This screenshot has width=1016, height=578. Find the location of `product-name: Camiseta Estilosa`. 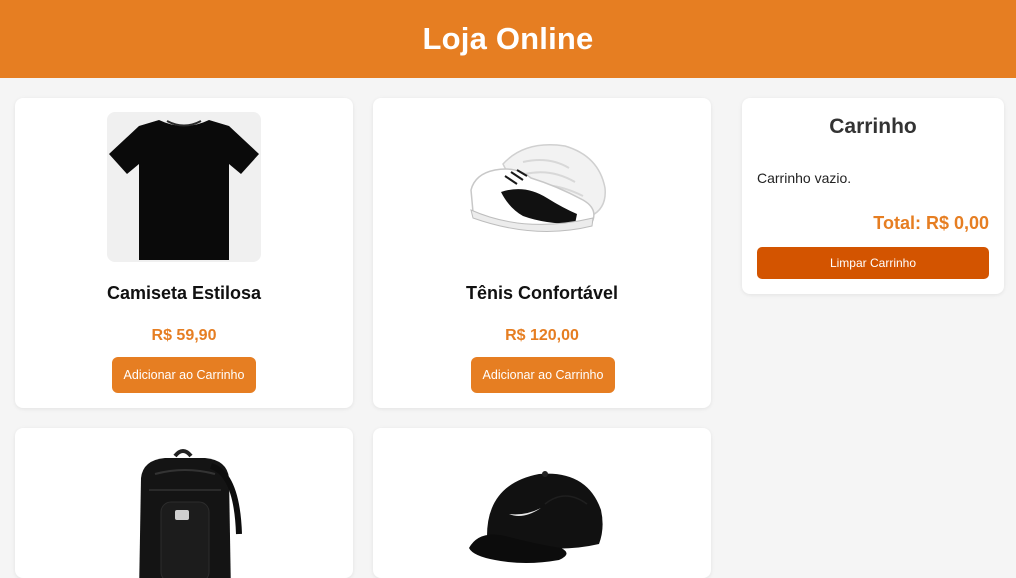

product-name: Camiseta Estilosa is located at coordinates (184, 293).